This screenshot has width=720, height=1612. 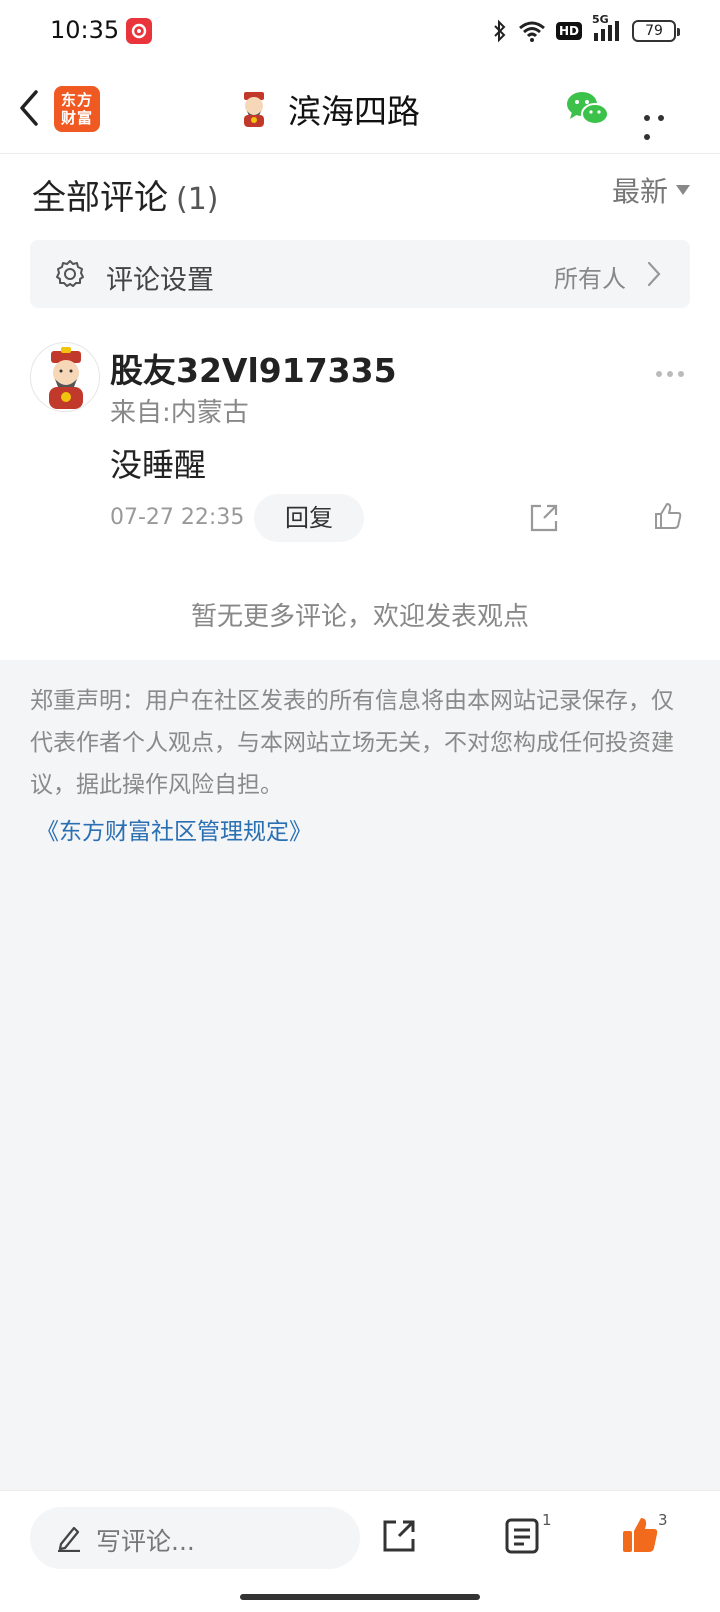 I want to click on comments-title: 全部评论, so click(x=100, y=198).